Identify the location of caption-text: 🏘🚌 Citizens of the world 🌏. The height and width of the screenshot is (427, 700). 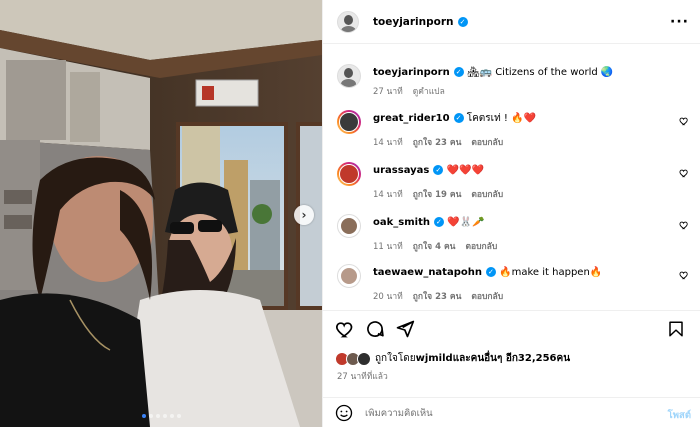
(540, 72).